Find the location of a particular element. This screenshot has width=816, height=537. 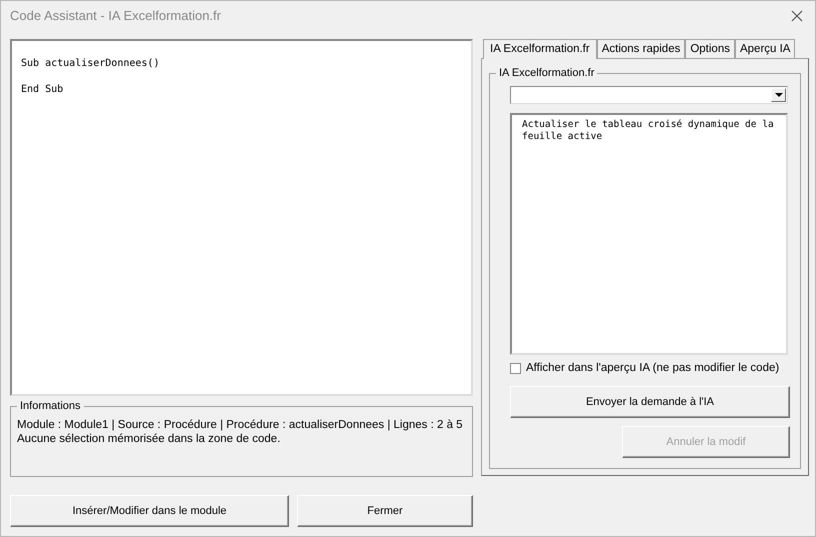

close-icon is located at coordinates (797, 16).